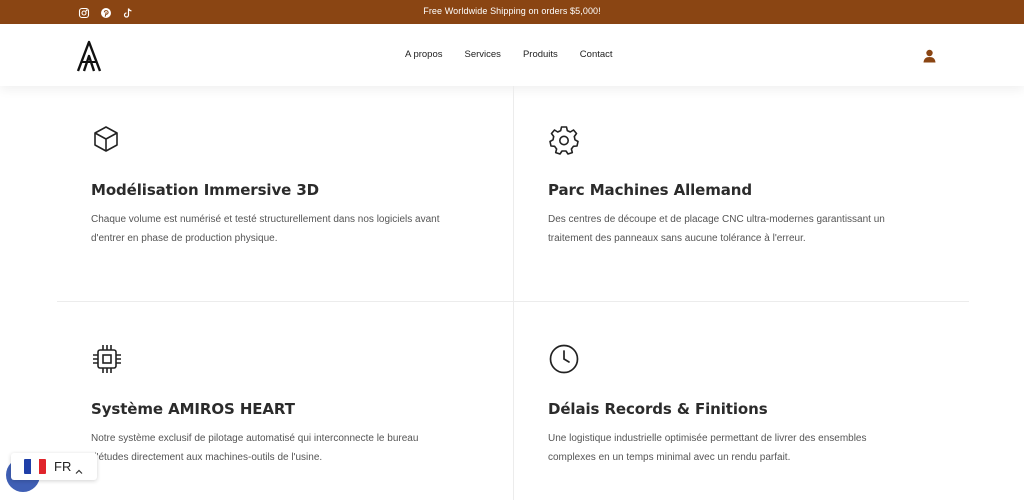 This screenshot has height=500, width=1024. Describe the element at coordinates (483, 54) in the screenshot. I see `nav-services: Services` at that location.